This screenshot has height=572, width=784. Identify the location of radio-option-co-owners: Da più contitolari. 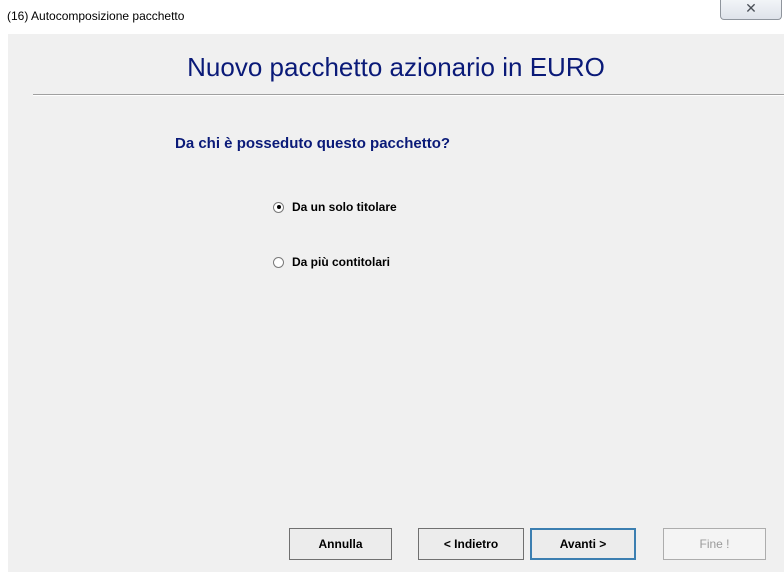
(331, 262).